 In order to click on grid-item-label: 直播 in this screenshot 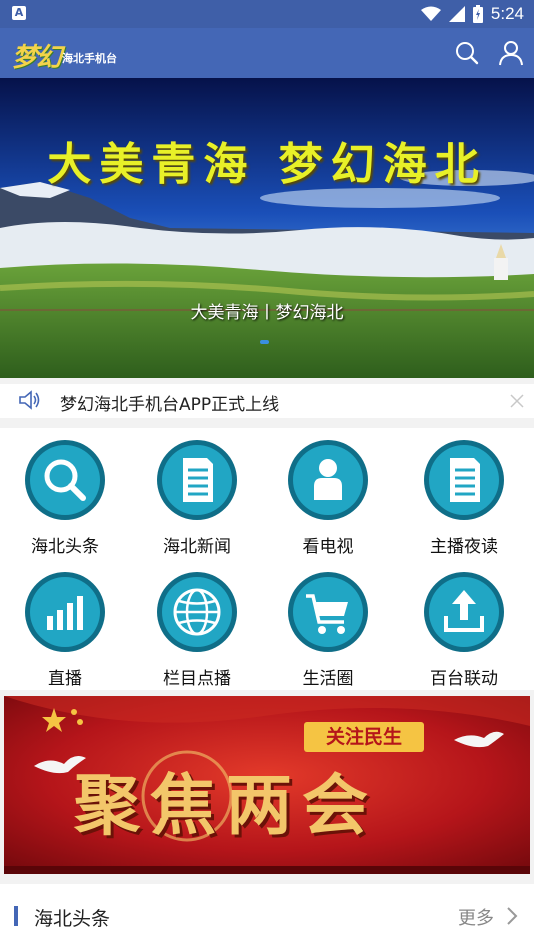, I will do `click(65, 679)`.